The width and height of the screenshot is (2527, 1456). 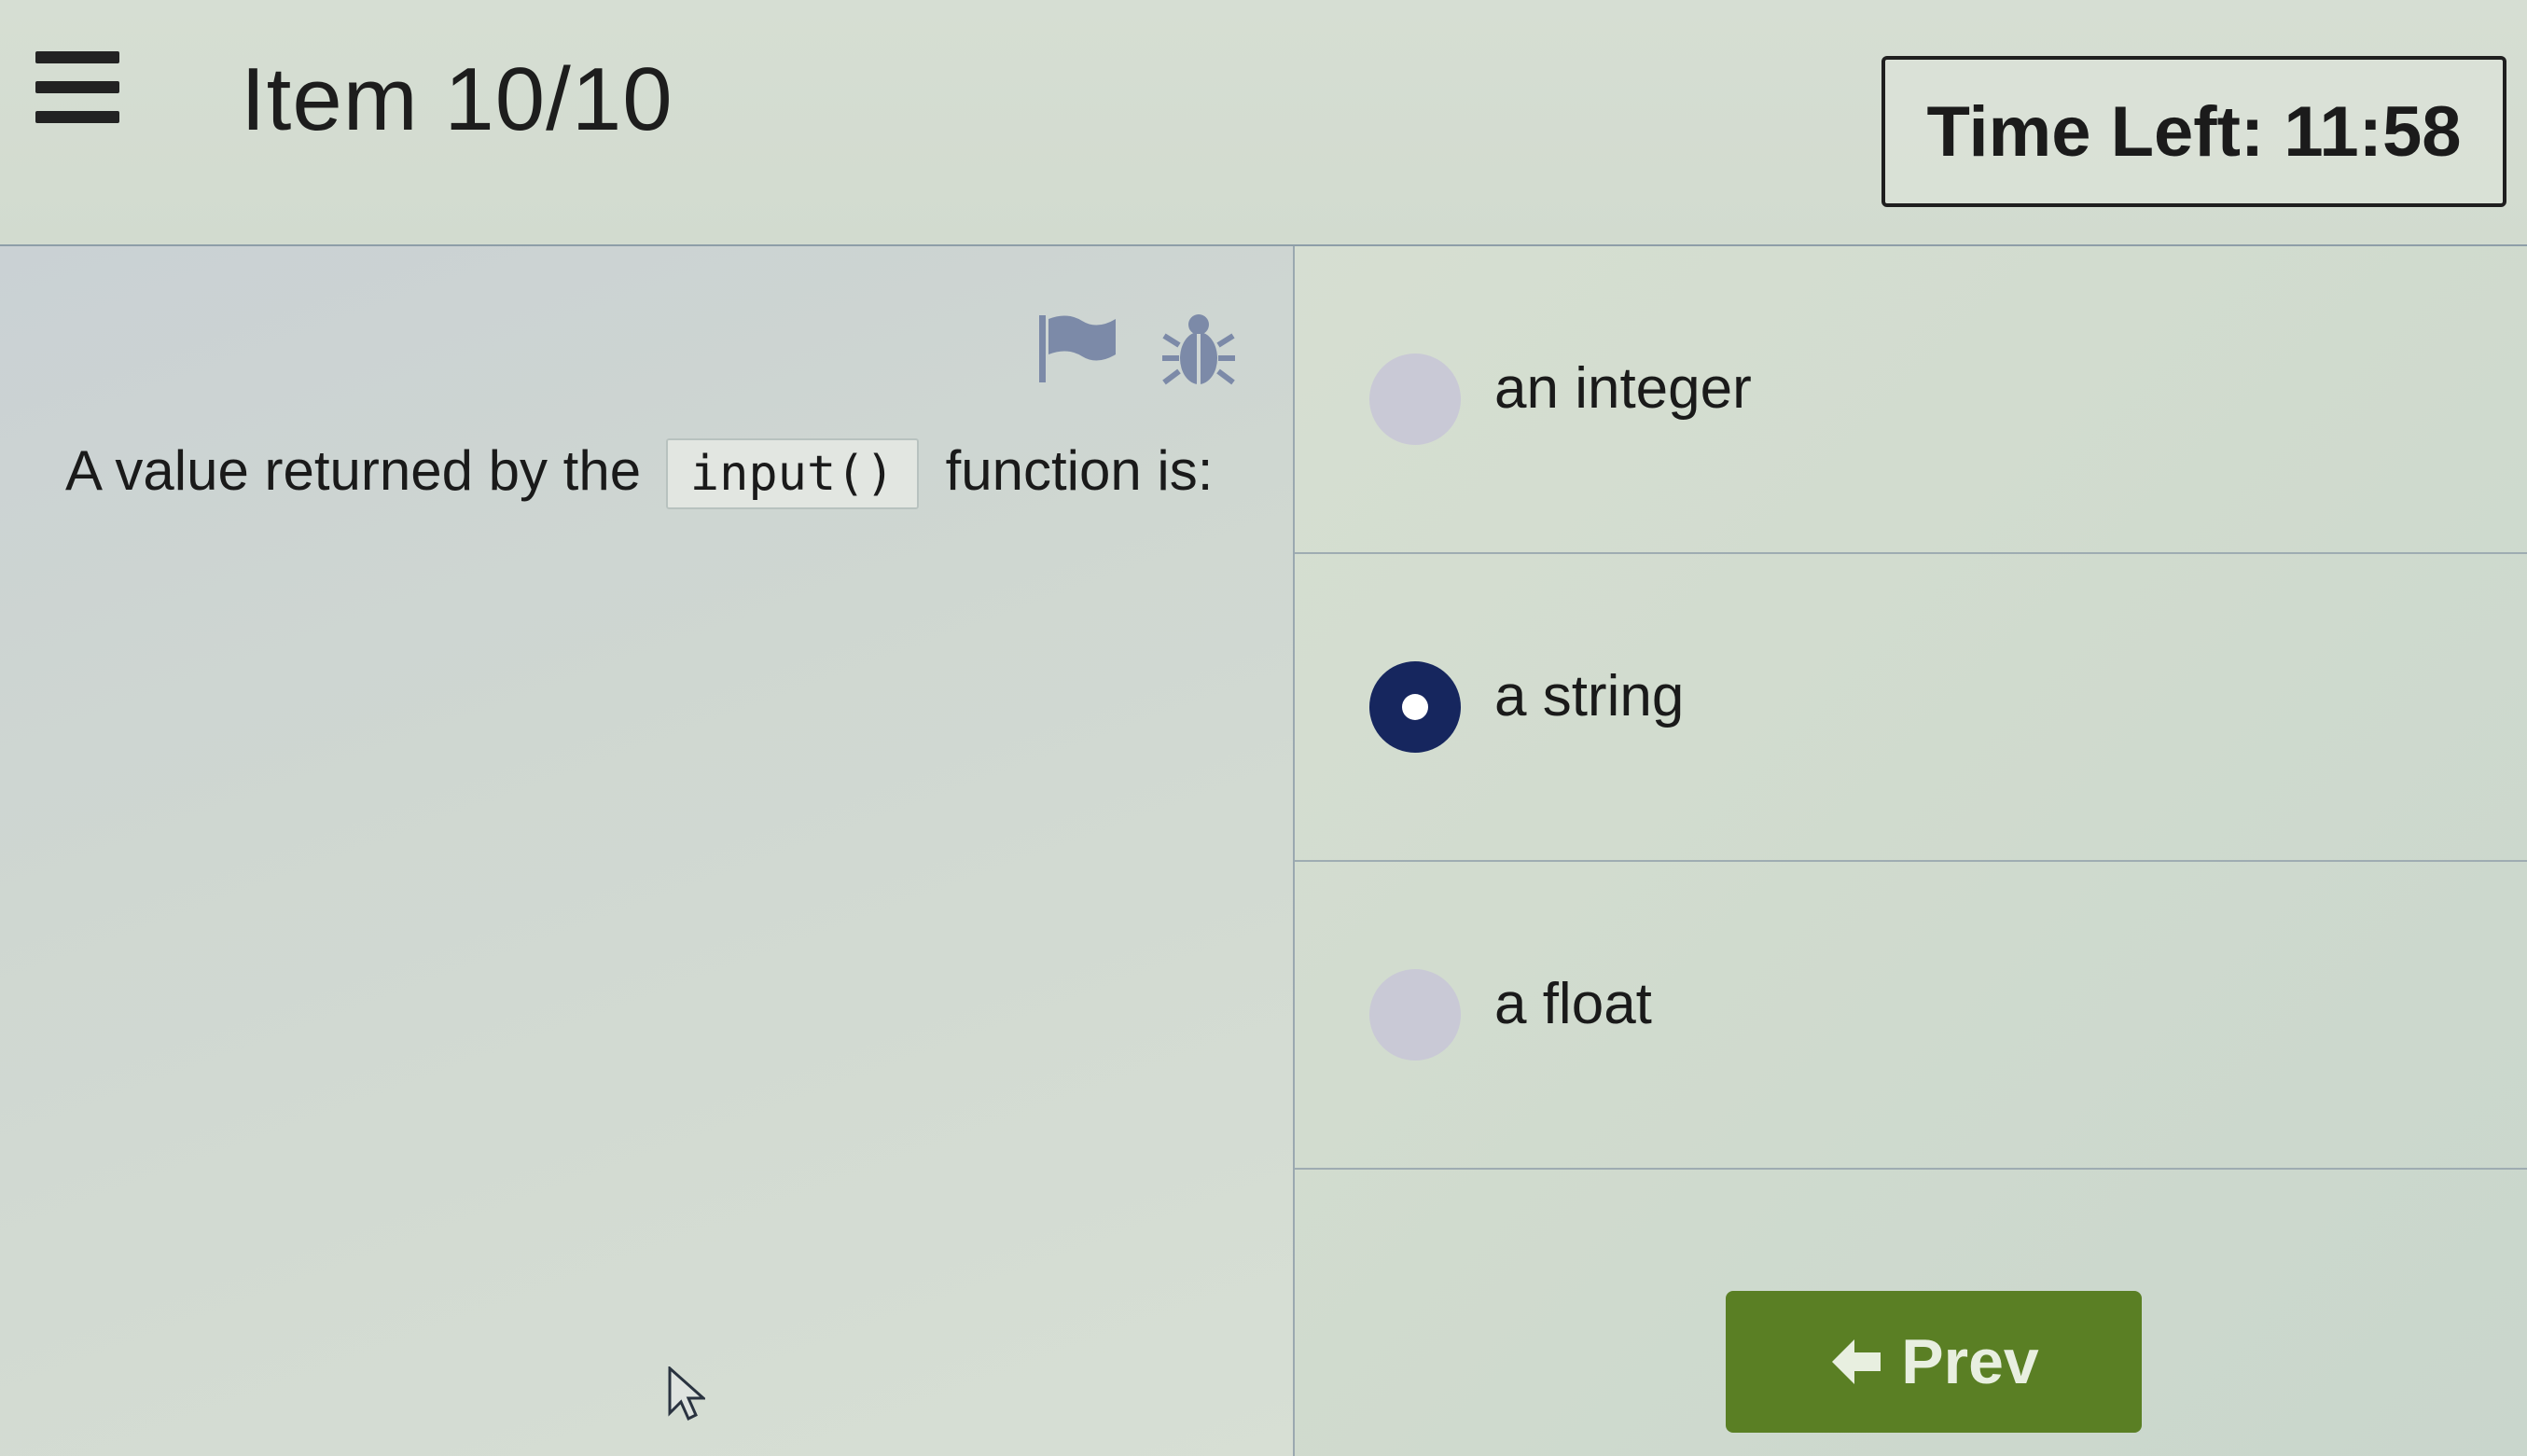 What do you see at coordinates (1589, 696) in the screenshot?
I see `option-label: a string` at bounding box center [1589, 696].